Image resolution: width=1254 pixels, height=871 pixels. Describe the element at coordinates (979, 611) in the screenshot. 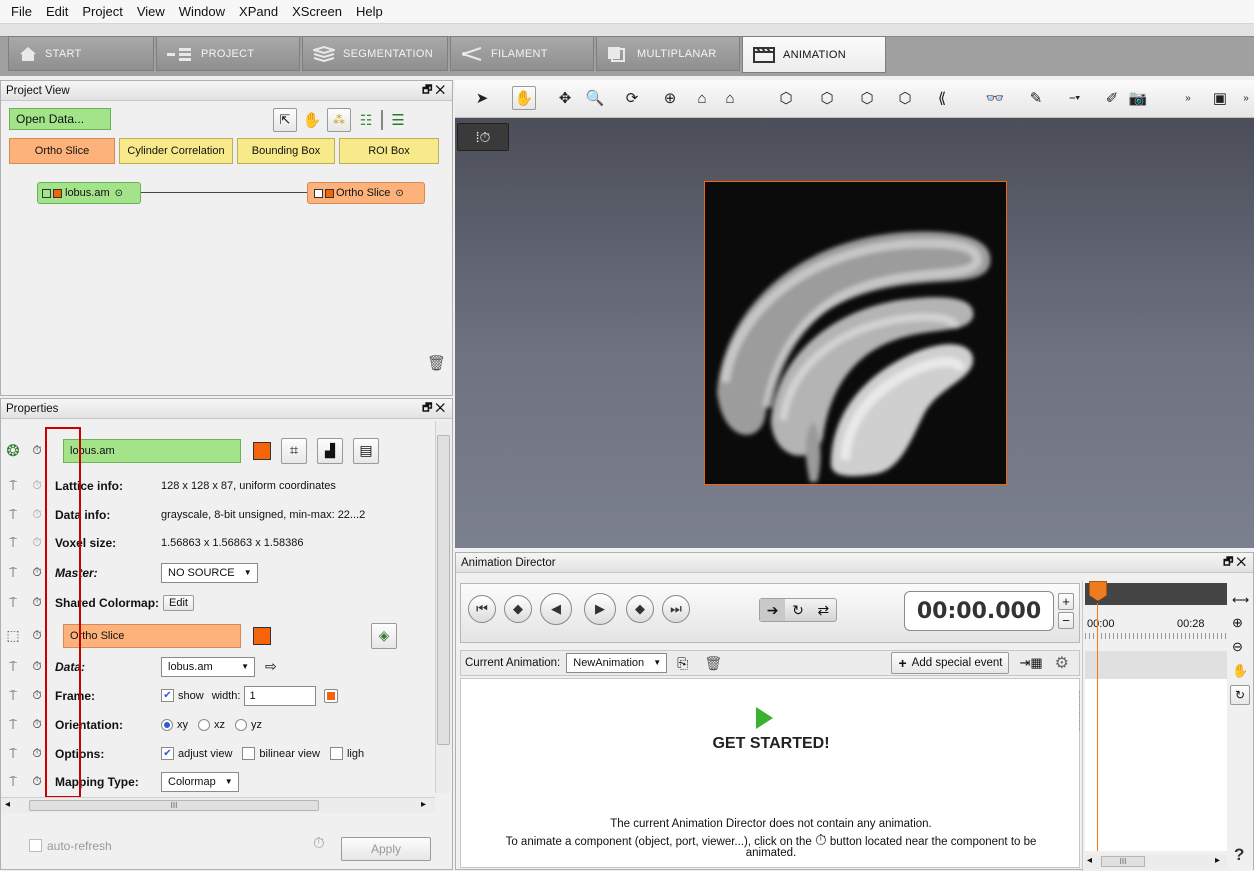

I see `current-time-display: 00:00.000` at that location.